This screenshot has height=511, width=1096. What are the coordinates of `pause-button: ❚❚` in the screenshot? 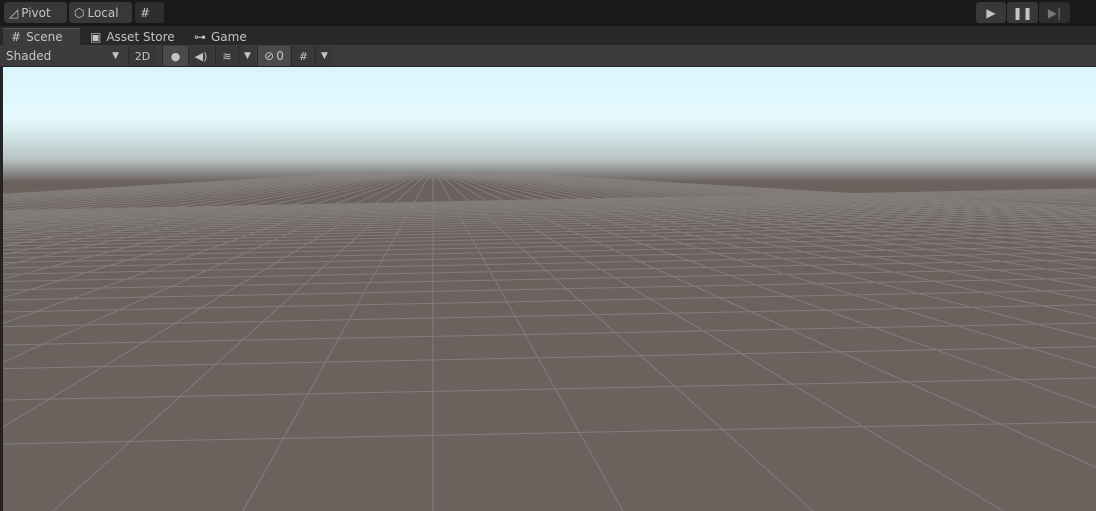 It's located at (1022, 12).